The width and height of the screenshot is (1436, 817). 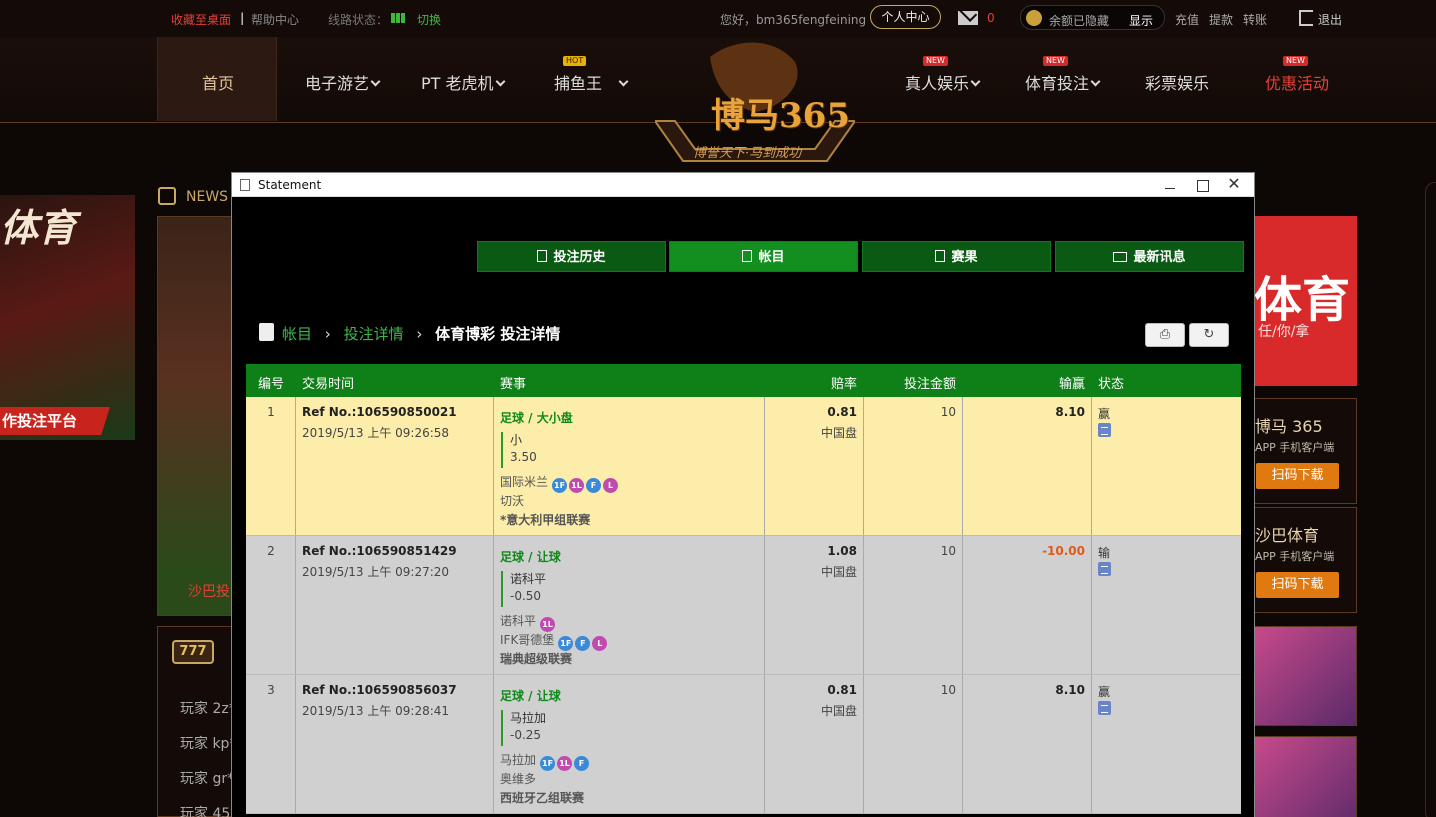 I want to click on win-loss-amount: 8.10, so click(x=1070, y=412).